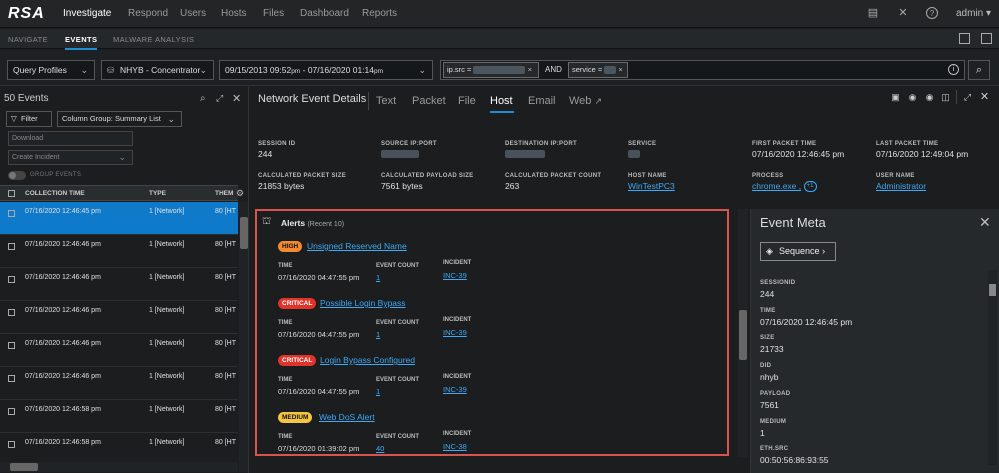  Describe the element at coordinates (193, 13) in the screenshot. I see `nav-users: Users` at that location.